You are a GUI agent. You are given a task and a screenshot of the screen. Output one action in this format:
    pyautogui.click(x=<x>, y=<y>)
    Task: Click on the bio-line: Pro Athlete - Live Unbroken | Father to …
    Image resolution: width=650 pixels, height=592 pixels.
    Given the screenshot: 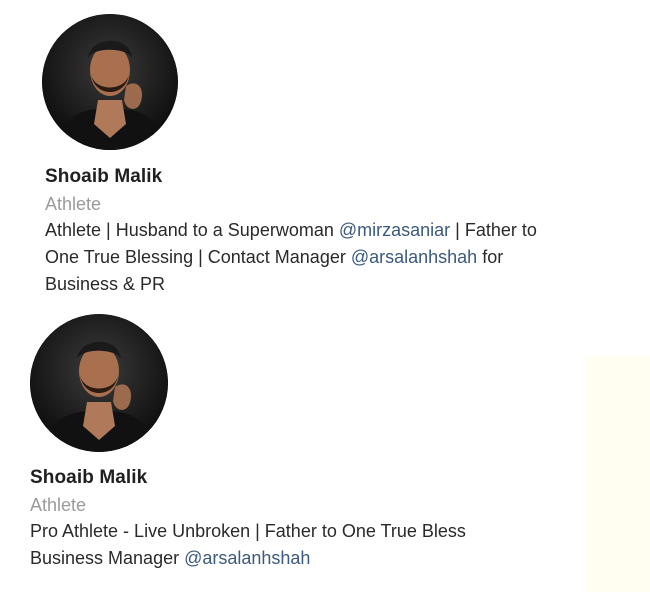 What is the action you would take?
    pyautogui.click(x=248, y=531)
    